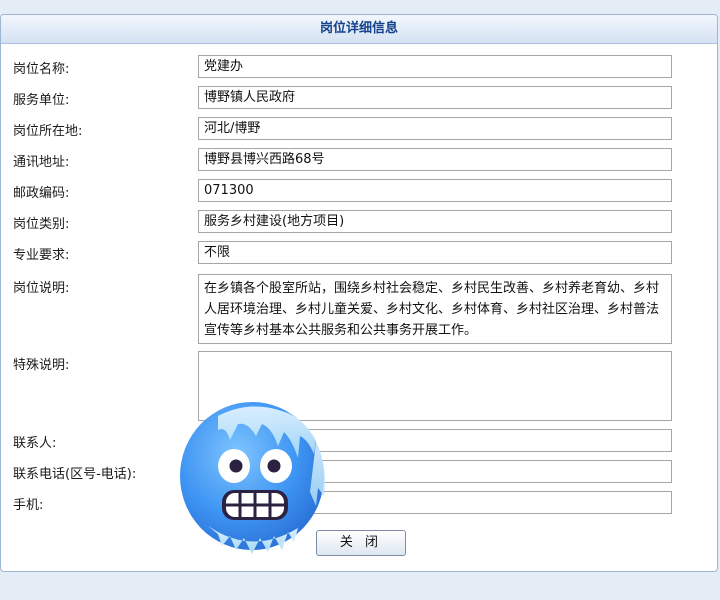 Image resolution: width=720 pixels, height=600 pixels. Describe the element at coordinates (435, 97) in the screenshot. I see `service-unit-field: 博野镇人民政府` at that location.